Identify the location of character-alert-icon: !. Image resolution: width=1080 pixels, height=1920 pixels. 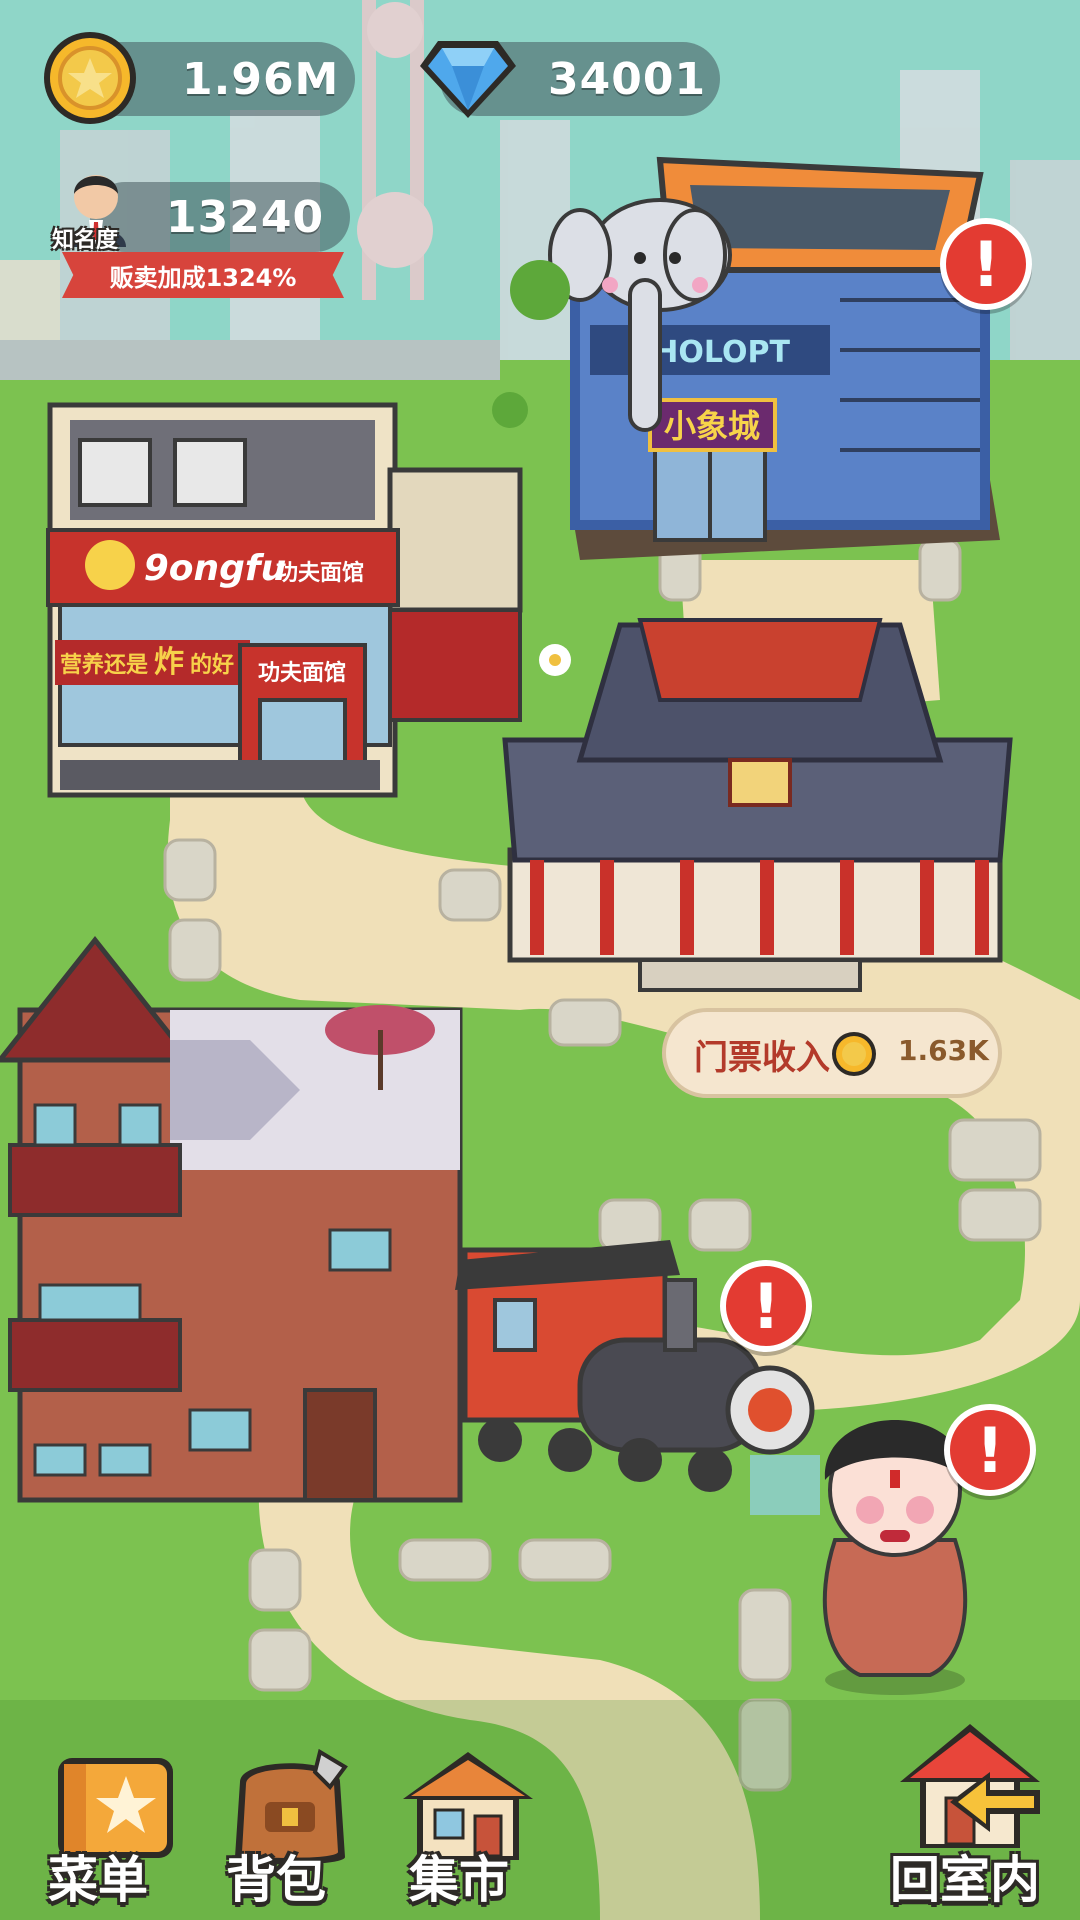
(990, 1450).